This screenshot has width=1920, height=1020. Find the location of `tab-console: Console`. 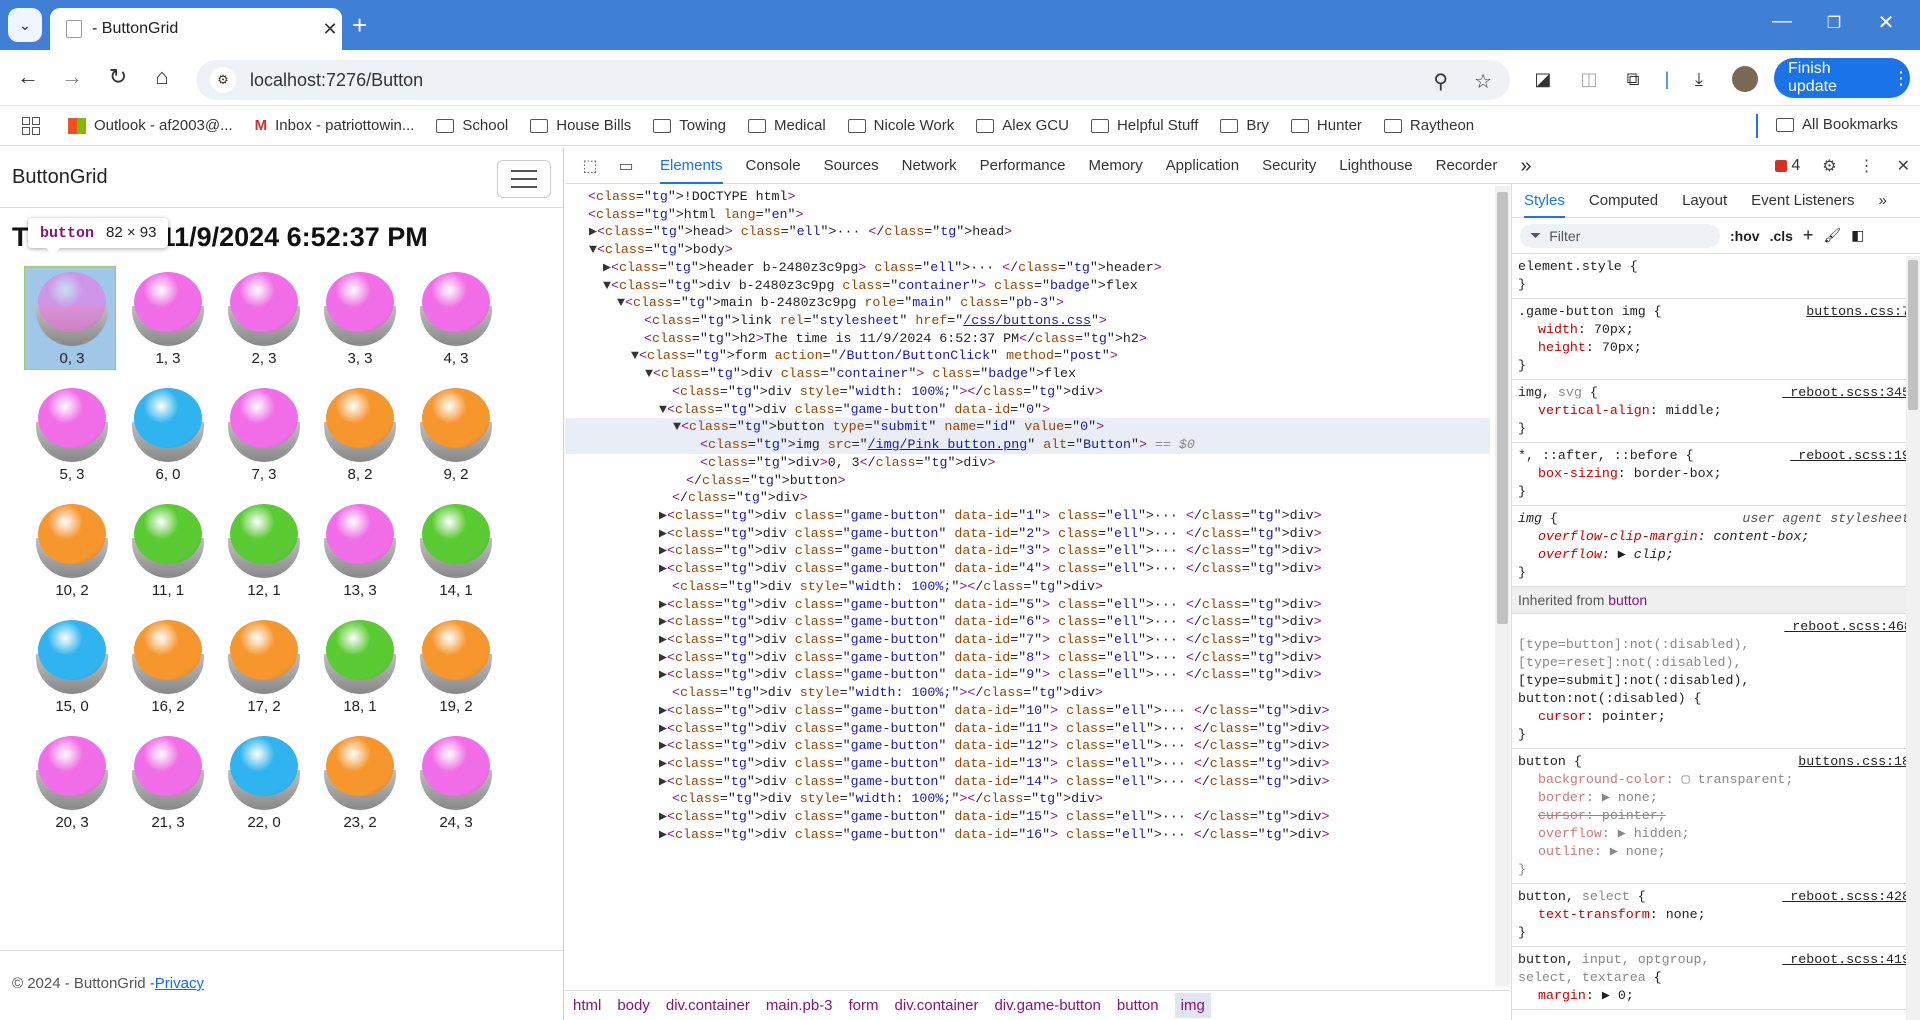

tab-console: Console is located at coordinates (773, 166).